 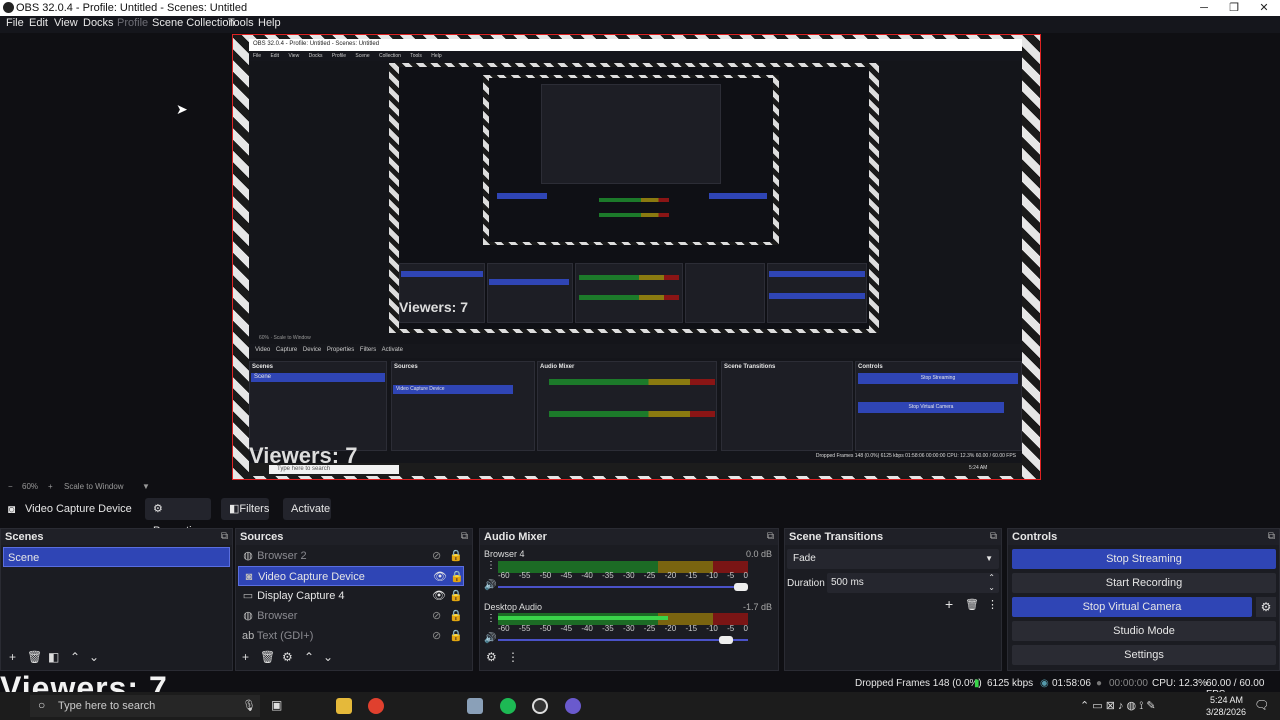 I want to click on minimize-icon: ─, so click(x=1204, y=8).